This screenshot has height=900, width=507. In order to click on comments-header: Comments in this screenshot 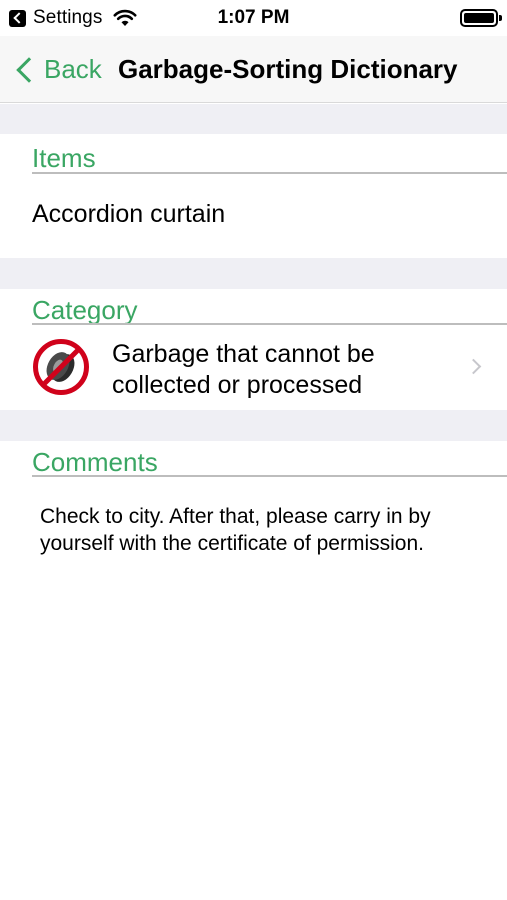, I will do `click(95, 462)`.